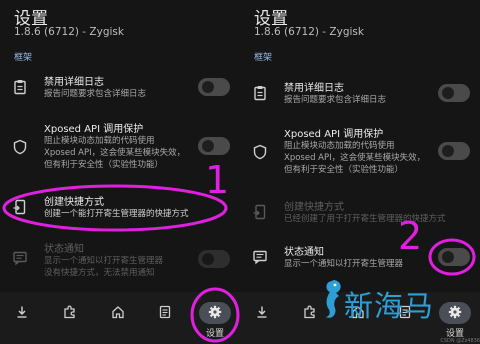 This screenshot has height=344, width=480. What do you see at coordinates (389, 306) in the screenshot?
I see `brand-watermark: 新海马` at bounding box center [389, 306].